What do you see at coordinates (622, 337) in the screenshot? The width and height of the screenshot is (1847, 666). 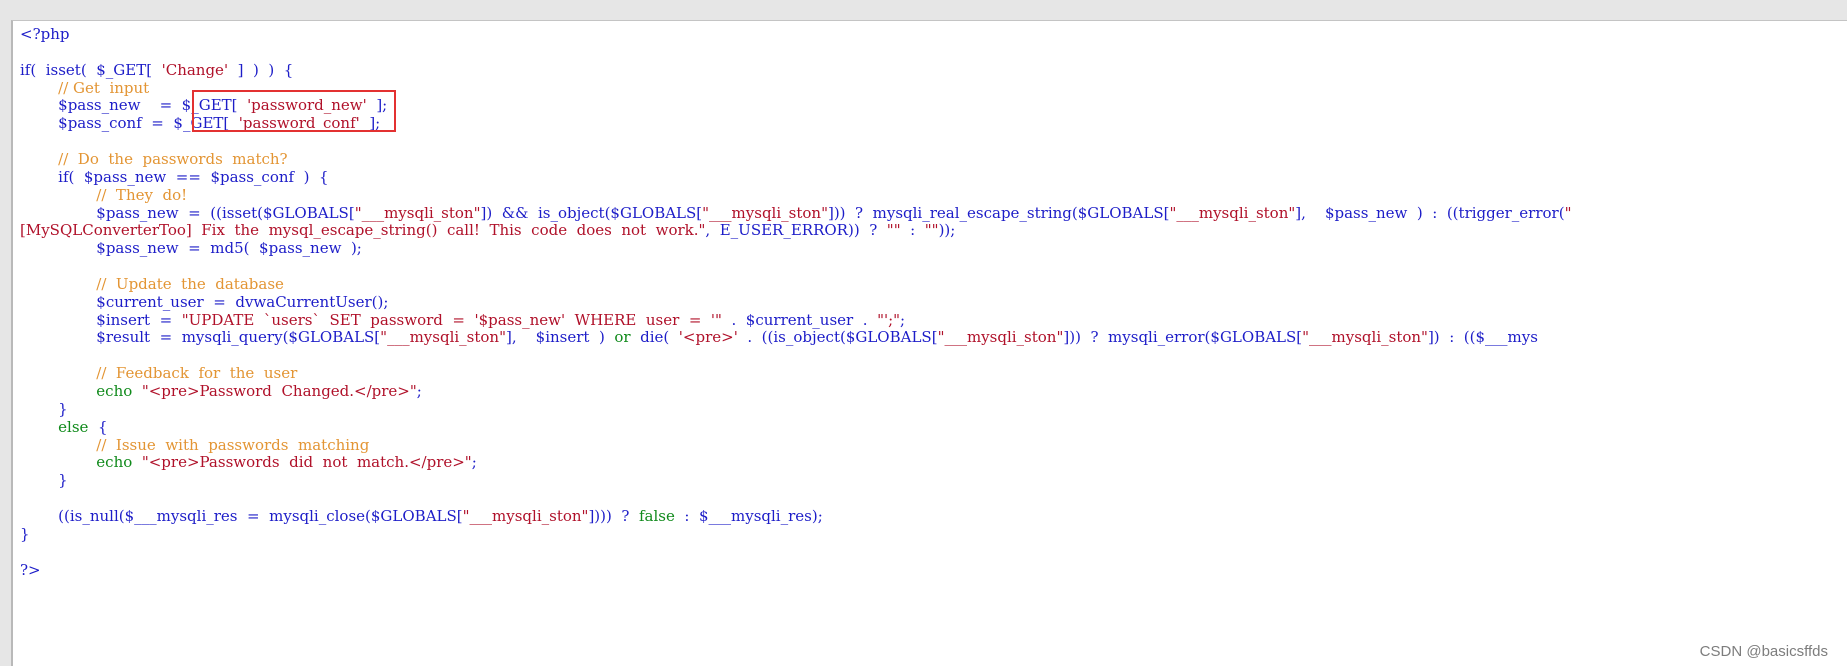 I see `code-token: or` at bounding box center [622, 337].